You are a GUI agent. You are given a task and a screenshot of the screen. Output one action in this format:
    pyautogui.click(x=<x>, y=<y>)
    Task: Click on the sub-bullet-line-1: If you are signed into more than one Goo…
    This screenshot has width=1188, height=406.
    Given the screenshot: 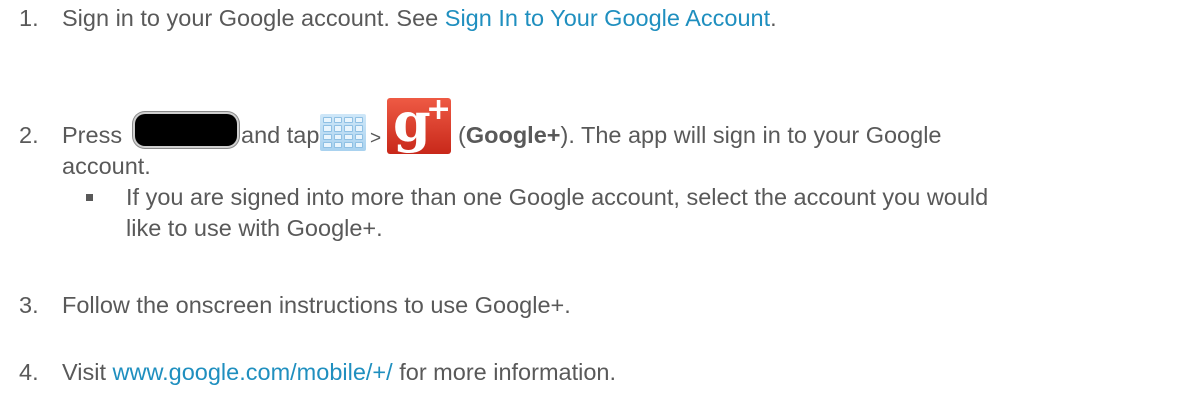 What is the action you would take?
    pyautogui.click(x=557, y=197)
    